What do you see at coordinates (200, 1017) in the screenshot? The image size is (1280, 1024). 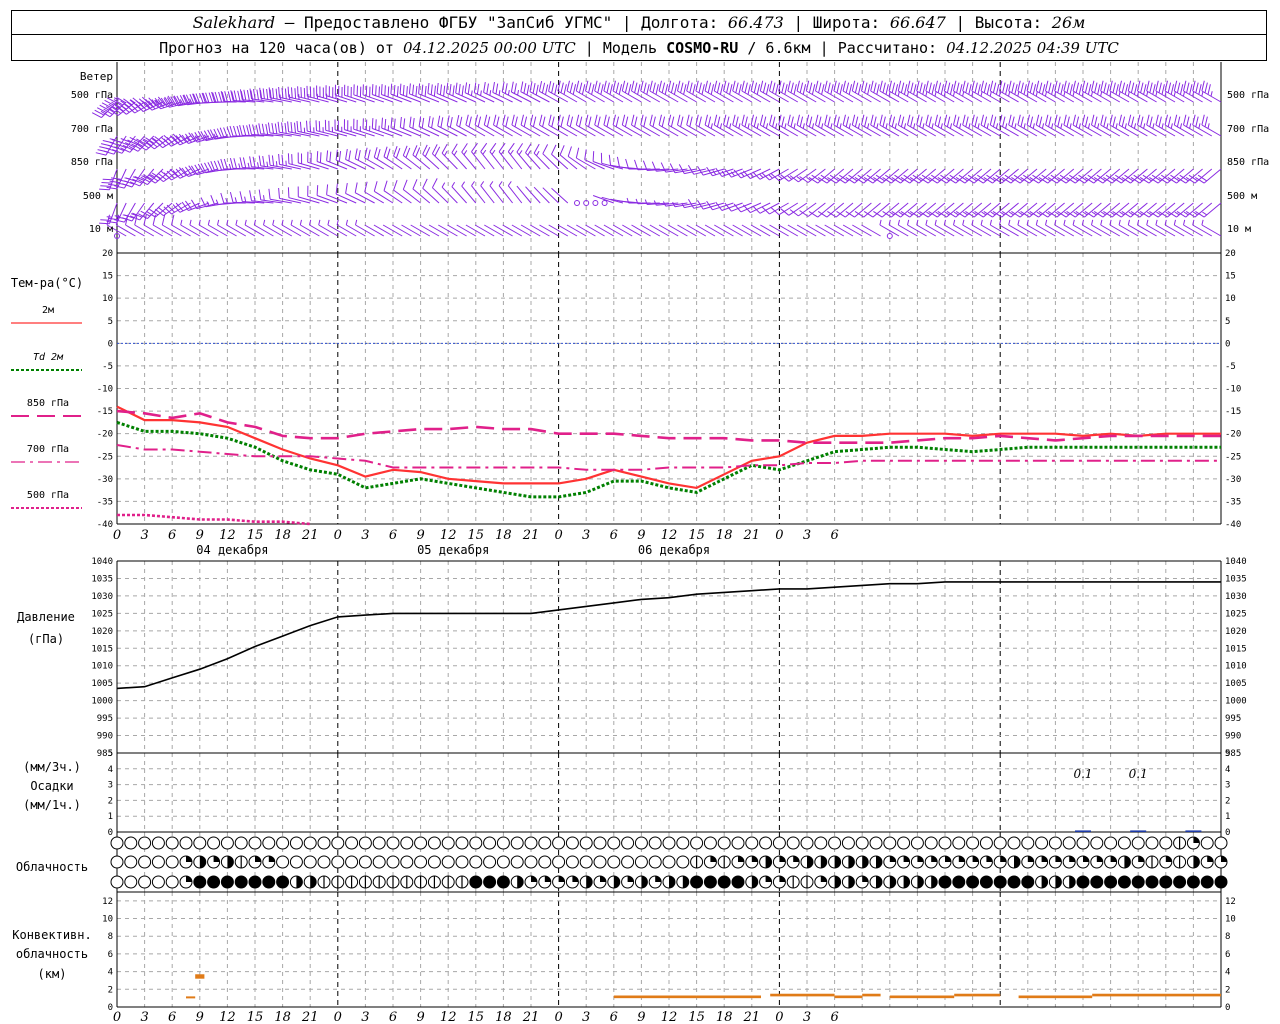 I see `x-tick-label-bottom: 9` at bounding box center [200, 1017].